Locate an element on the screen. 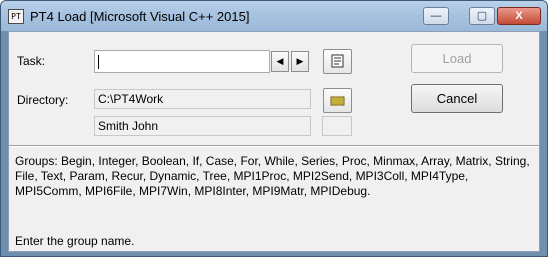  task-input is located at coordinates (182, 61).